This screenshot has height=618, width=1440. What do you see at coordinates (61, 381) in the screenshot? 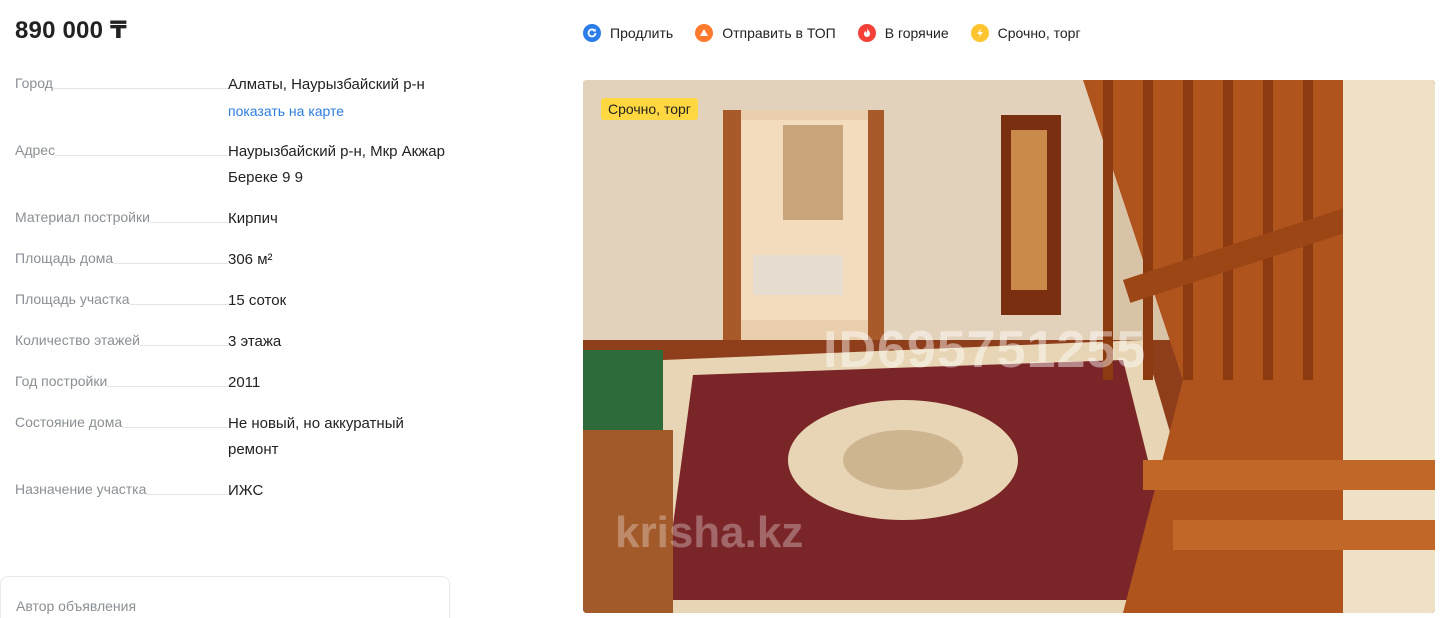
I see `param-label: Год постройки` at bounding box center [61, 381].